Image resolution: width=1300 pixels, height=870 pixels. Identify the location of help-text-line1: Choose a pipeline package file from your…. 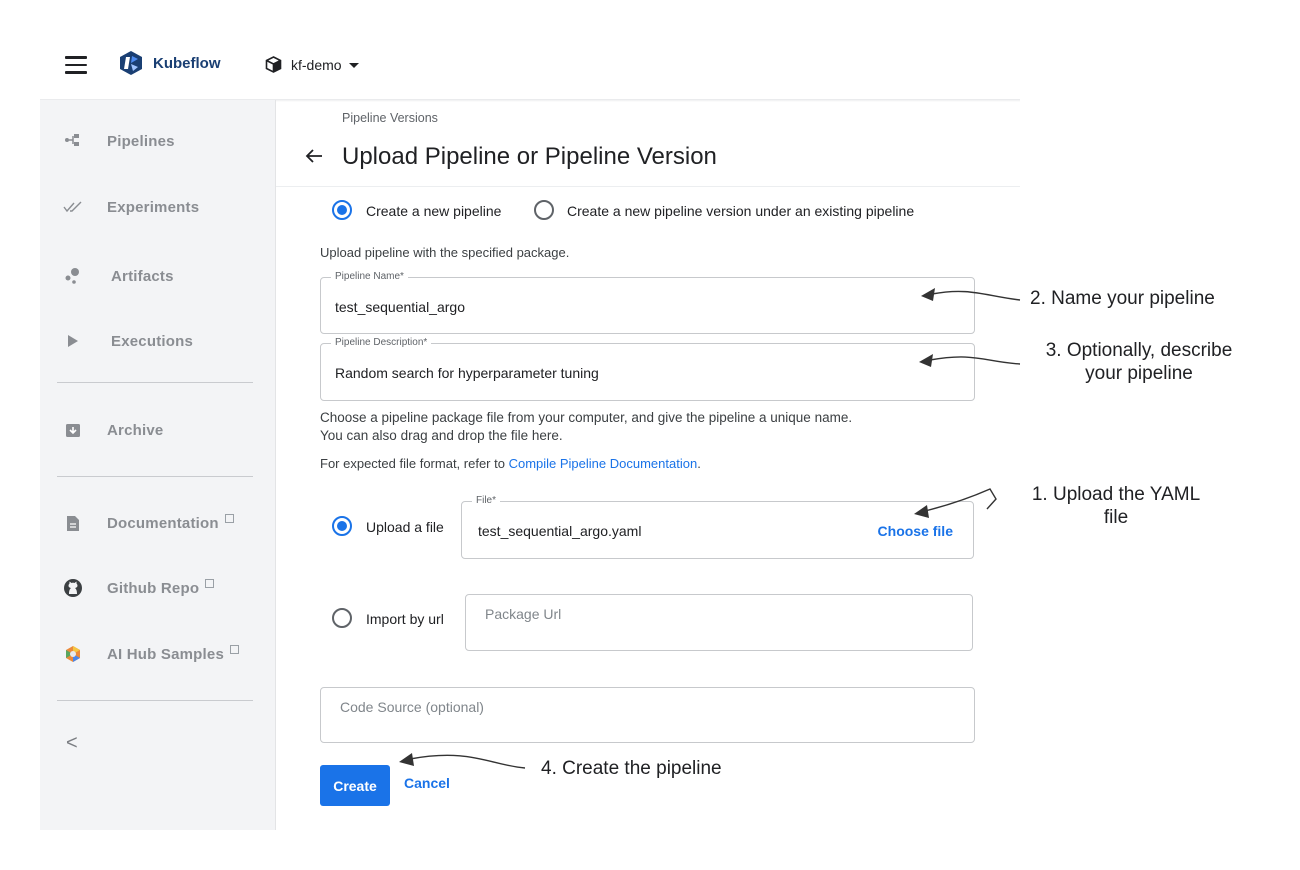
(586, 417).